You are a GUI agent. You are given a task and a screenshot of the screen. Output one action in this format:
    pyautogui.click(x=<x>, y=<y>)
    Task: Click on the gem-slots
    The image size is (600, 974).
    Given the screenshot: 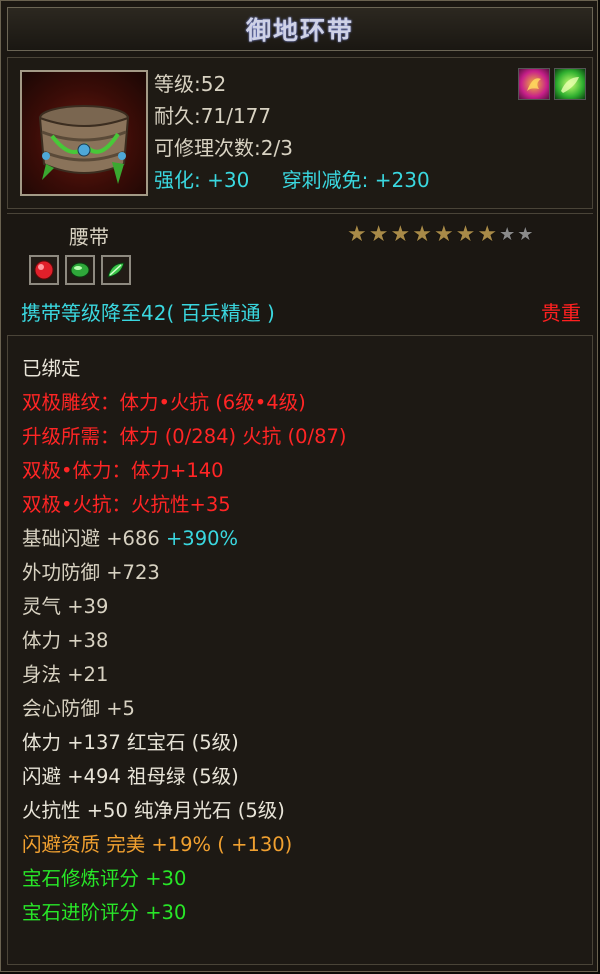 What is the action you would take?
    pyautogui.click(x=80, y=270)
    